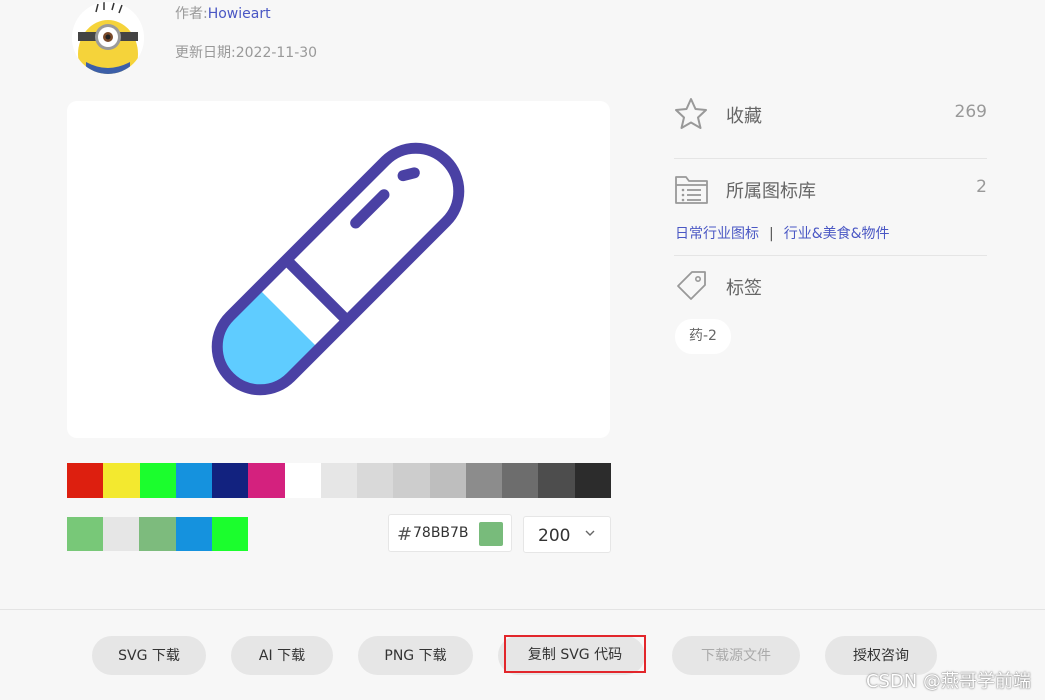  I want to click on pill-icon, so click(338, 269).